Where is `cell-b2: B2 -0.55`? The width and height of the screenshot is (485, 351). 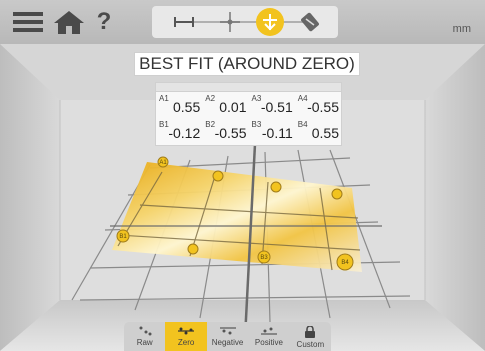
cell-b2: B2 -0.55 is located at coordinates (226, 130).